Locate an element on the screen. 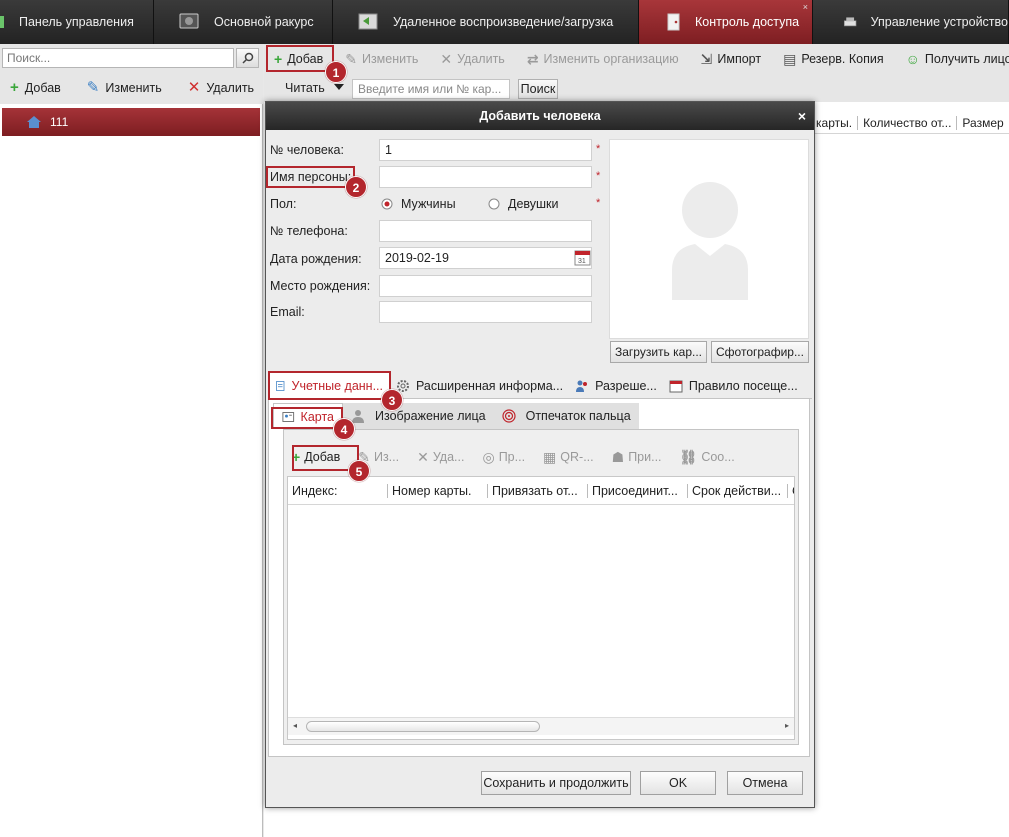  column-header: С is located at coordinates (791, 491).